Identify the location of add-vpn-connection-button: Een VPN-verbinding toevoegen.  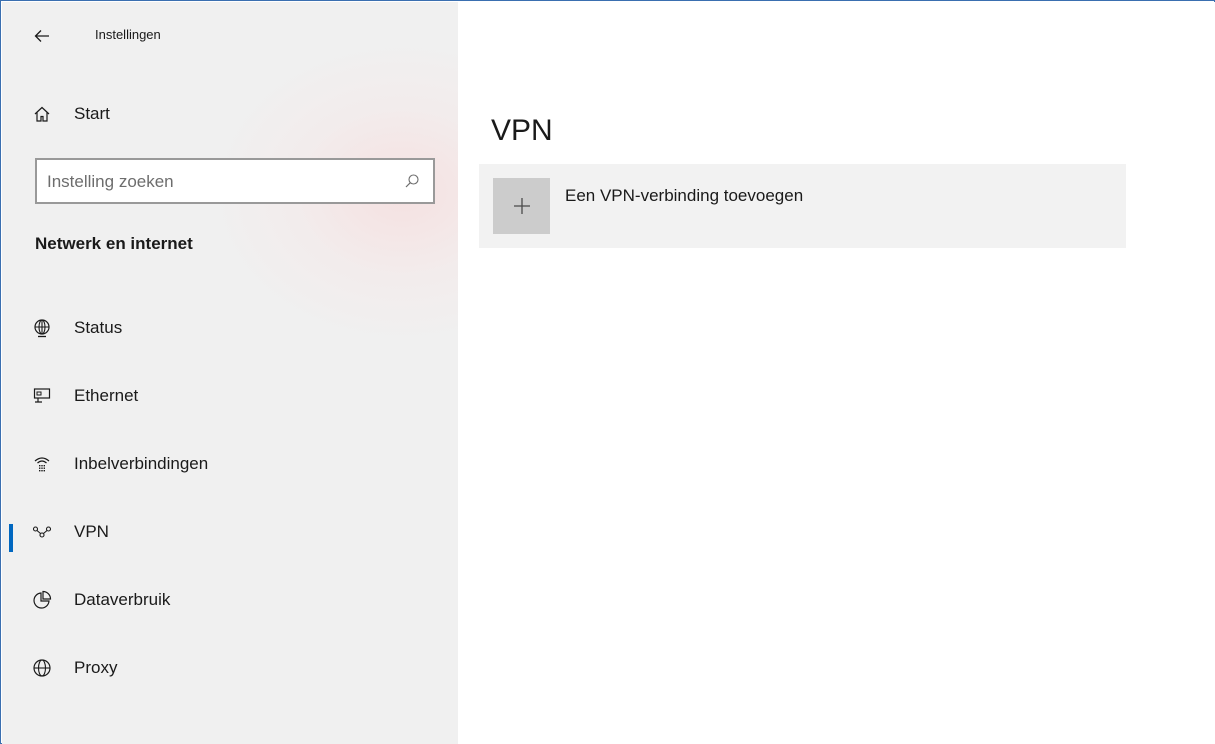
(802, 206).